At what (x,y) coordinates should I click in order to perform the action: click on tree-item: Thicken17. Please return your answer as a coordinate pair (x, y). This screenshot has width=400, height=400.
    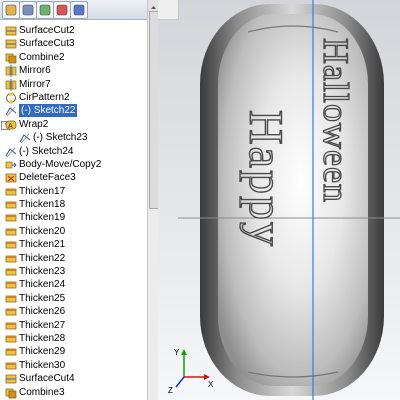
    Looking at the image, I should click on (73, 191).